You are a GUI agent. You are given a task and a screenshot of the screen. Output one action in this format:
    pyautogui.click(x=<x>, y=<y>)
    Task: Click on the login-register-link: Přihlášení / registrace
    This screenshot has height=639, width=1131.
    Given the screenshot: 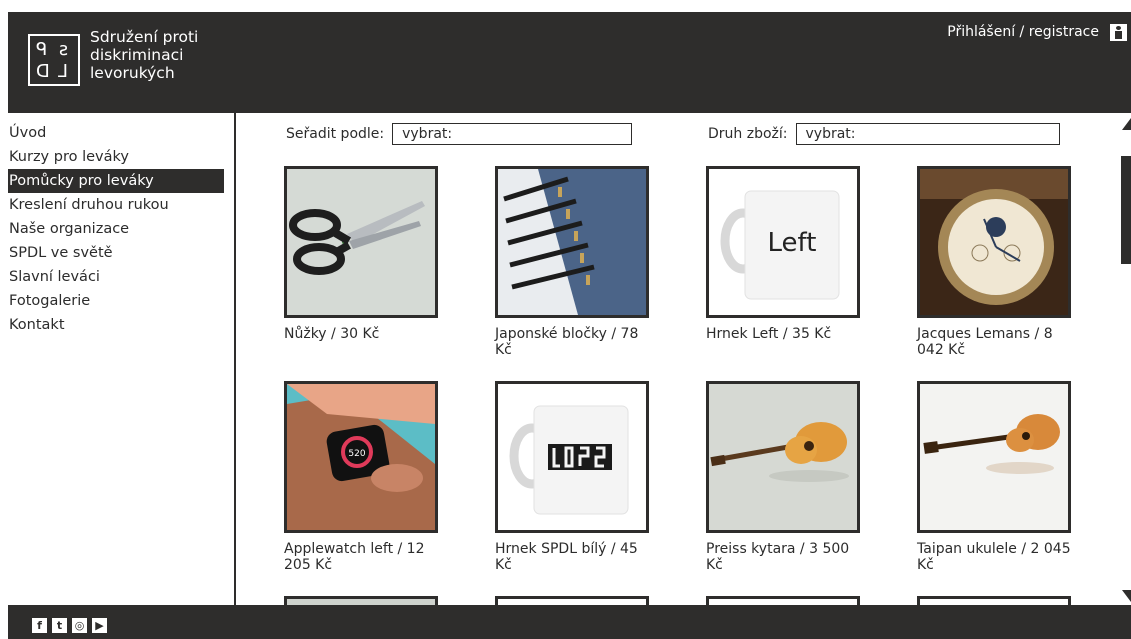 What is the action you would take?
    pyautogui.click(x=1023, y=32)
    